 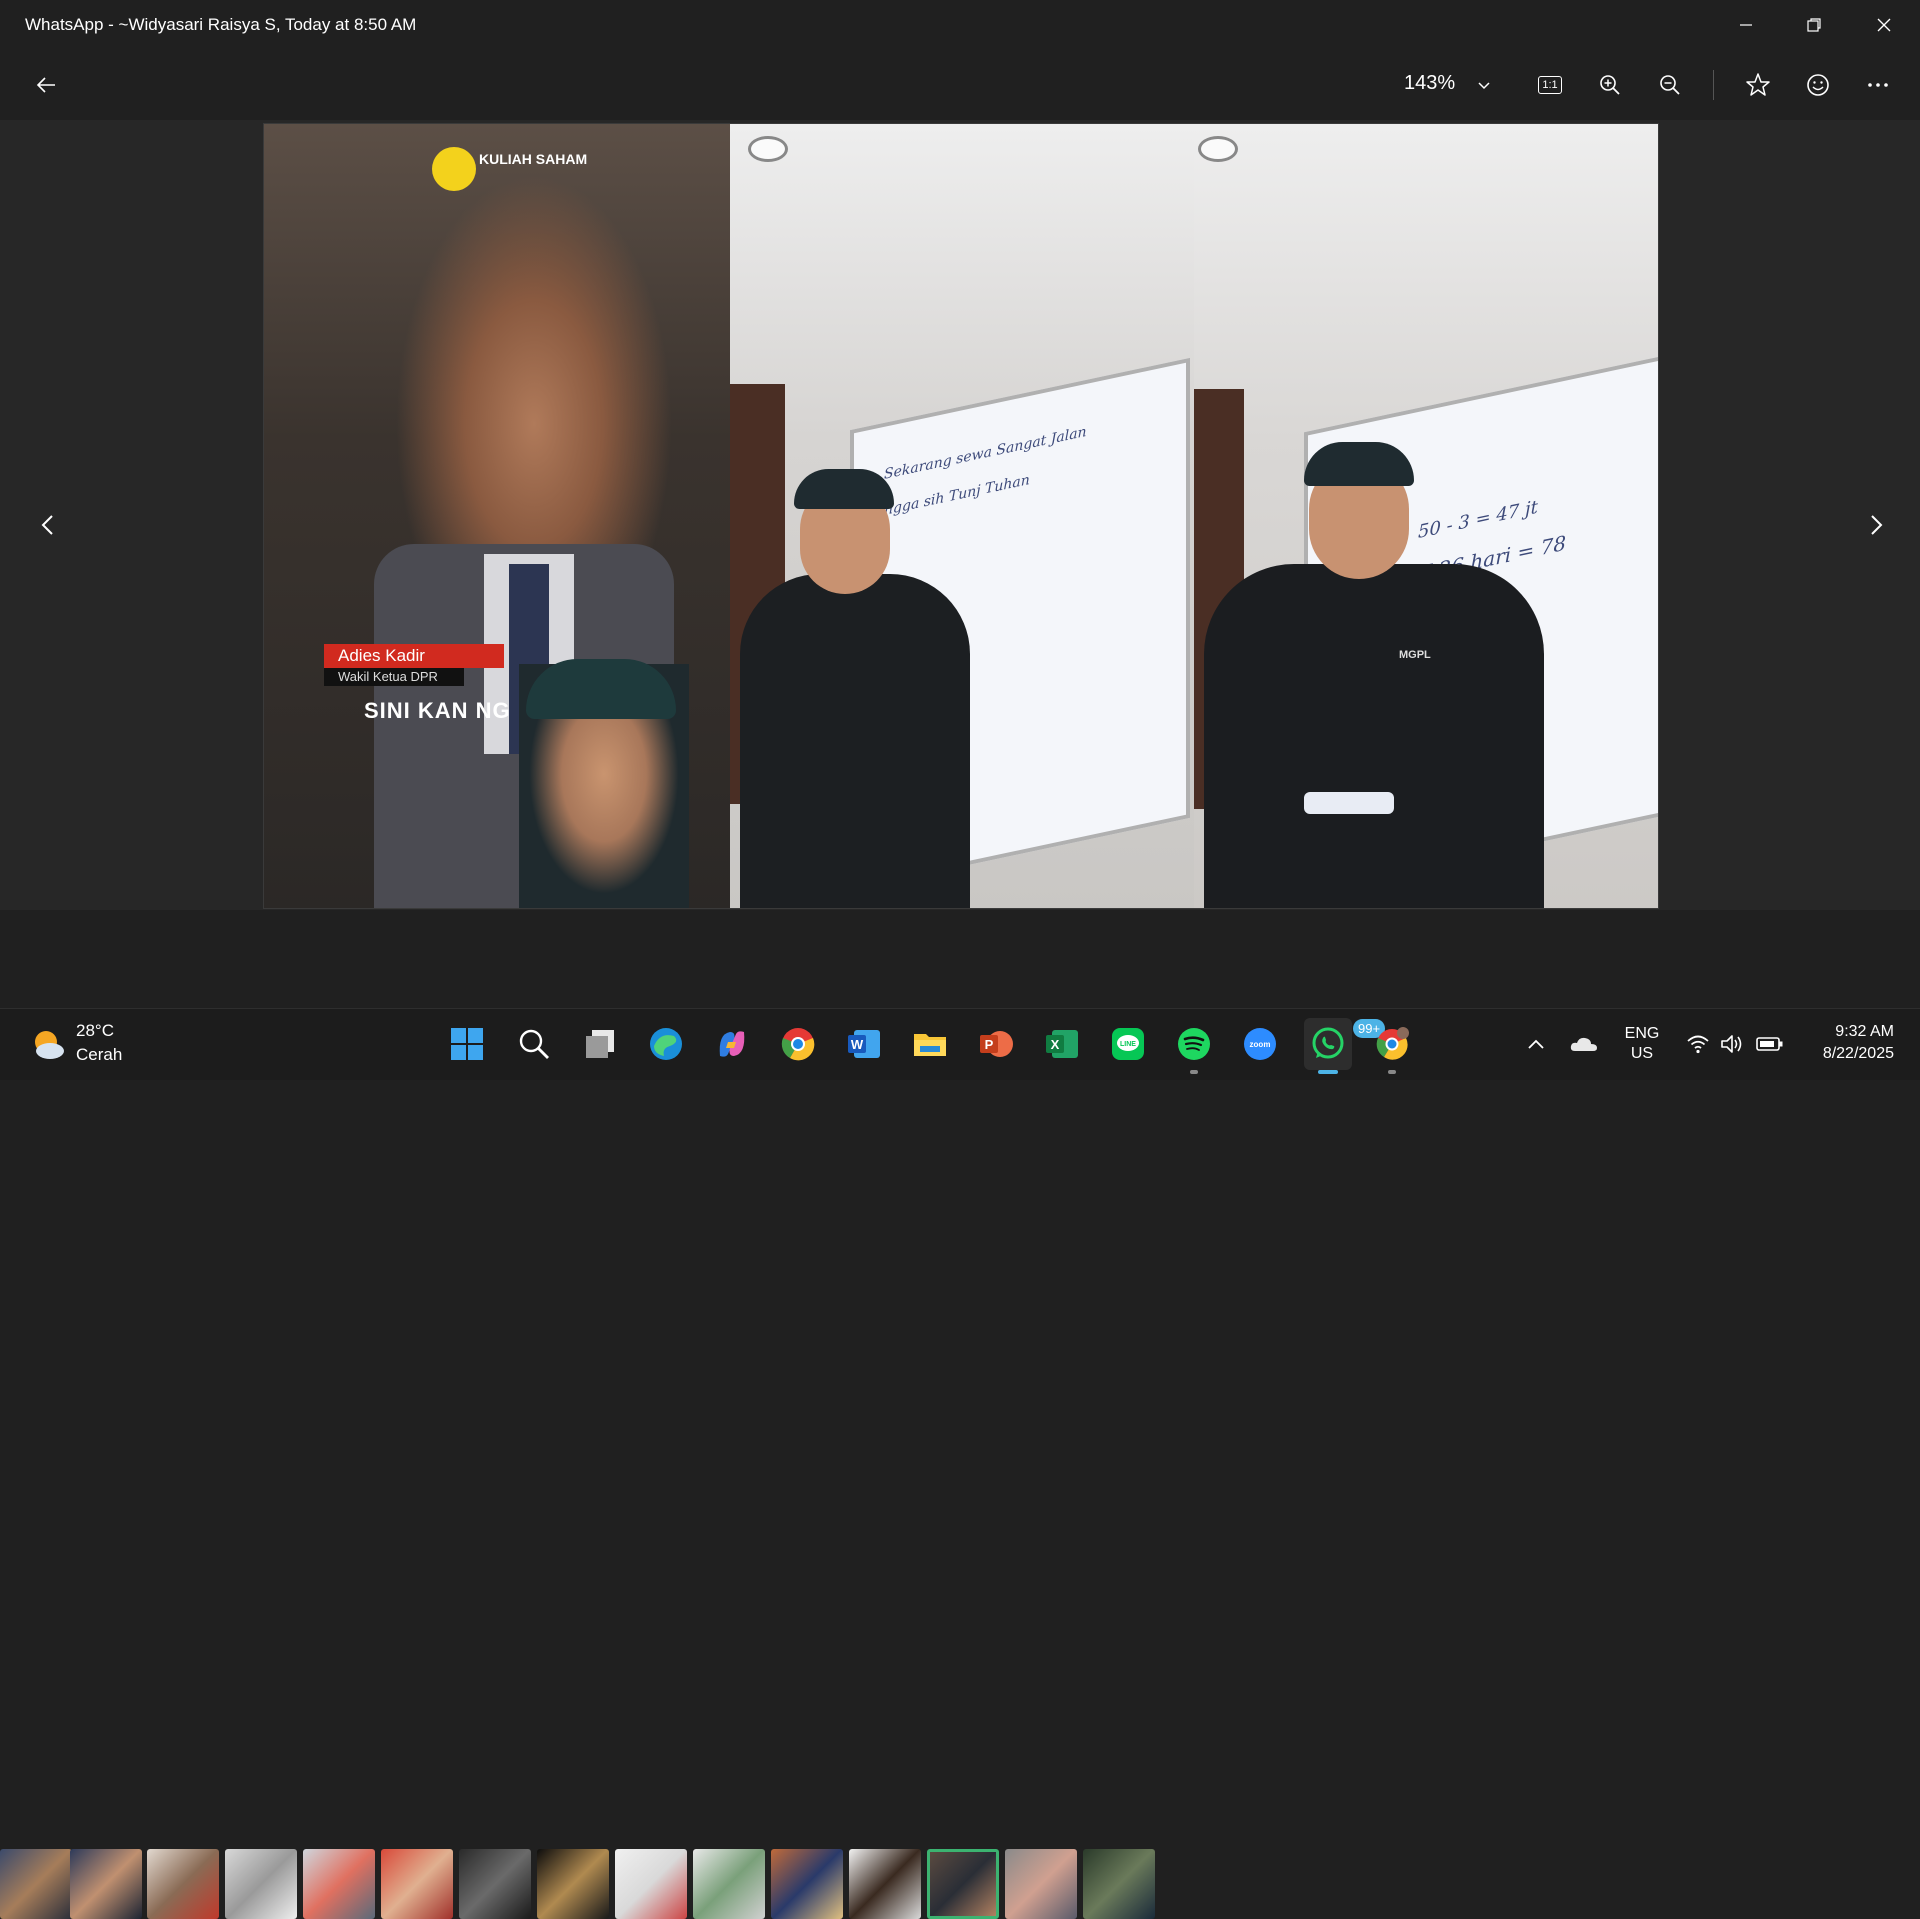 I want to click on folder-icon, so click(x=930, y=1045).